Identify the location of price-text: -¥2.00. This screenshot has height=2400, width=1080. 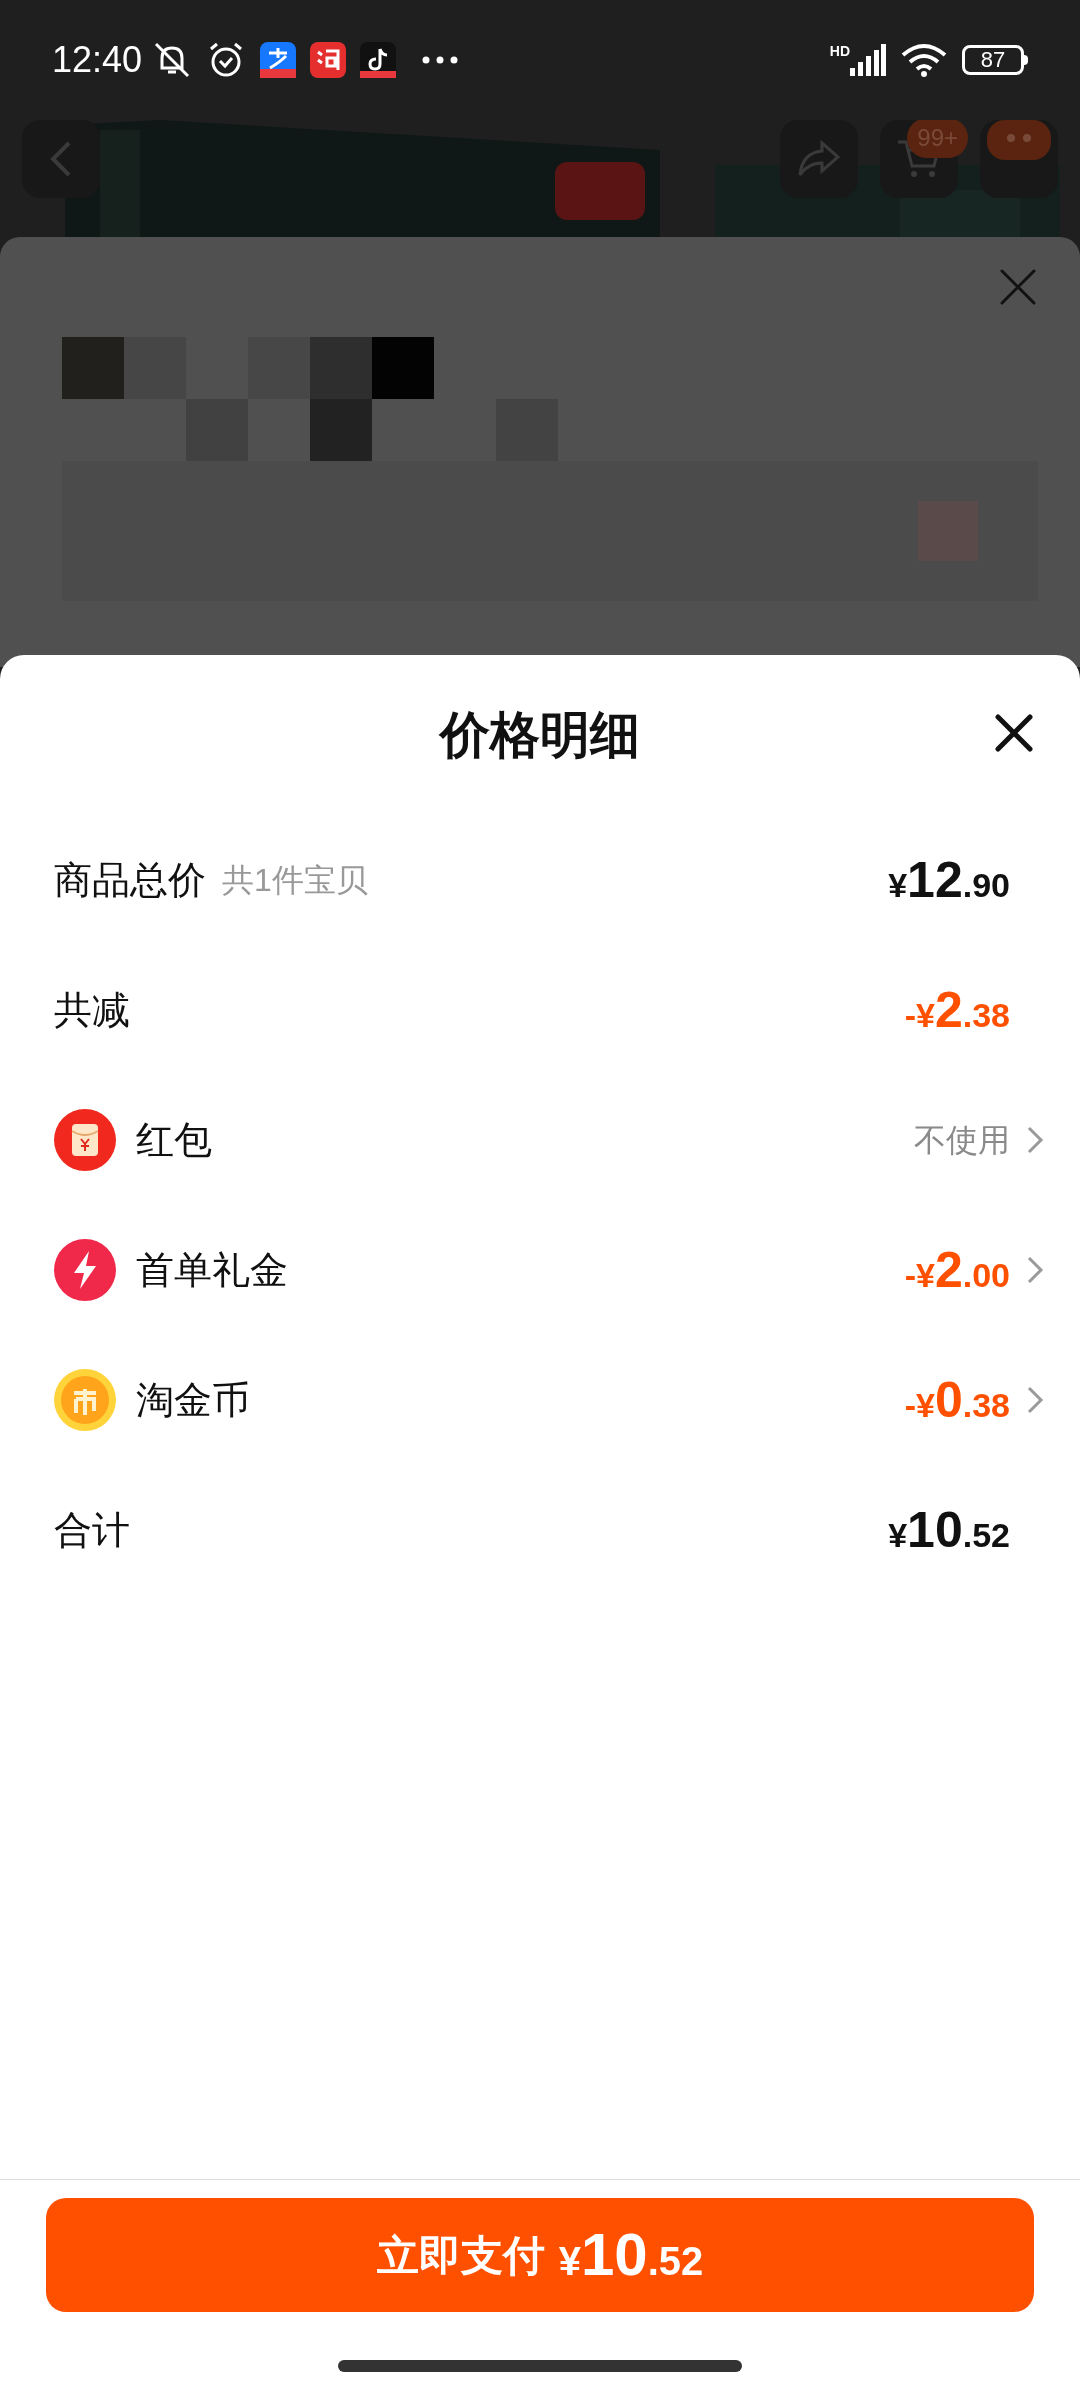
(957, 1270).